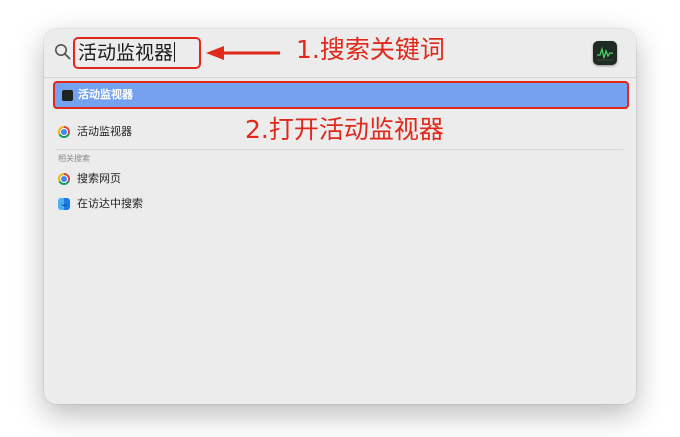 This screenshot has width=680, height=437. I want to click on finder-icon, so click(64, 204).